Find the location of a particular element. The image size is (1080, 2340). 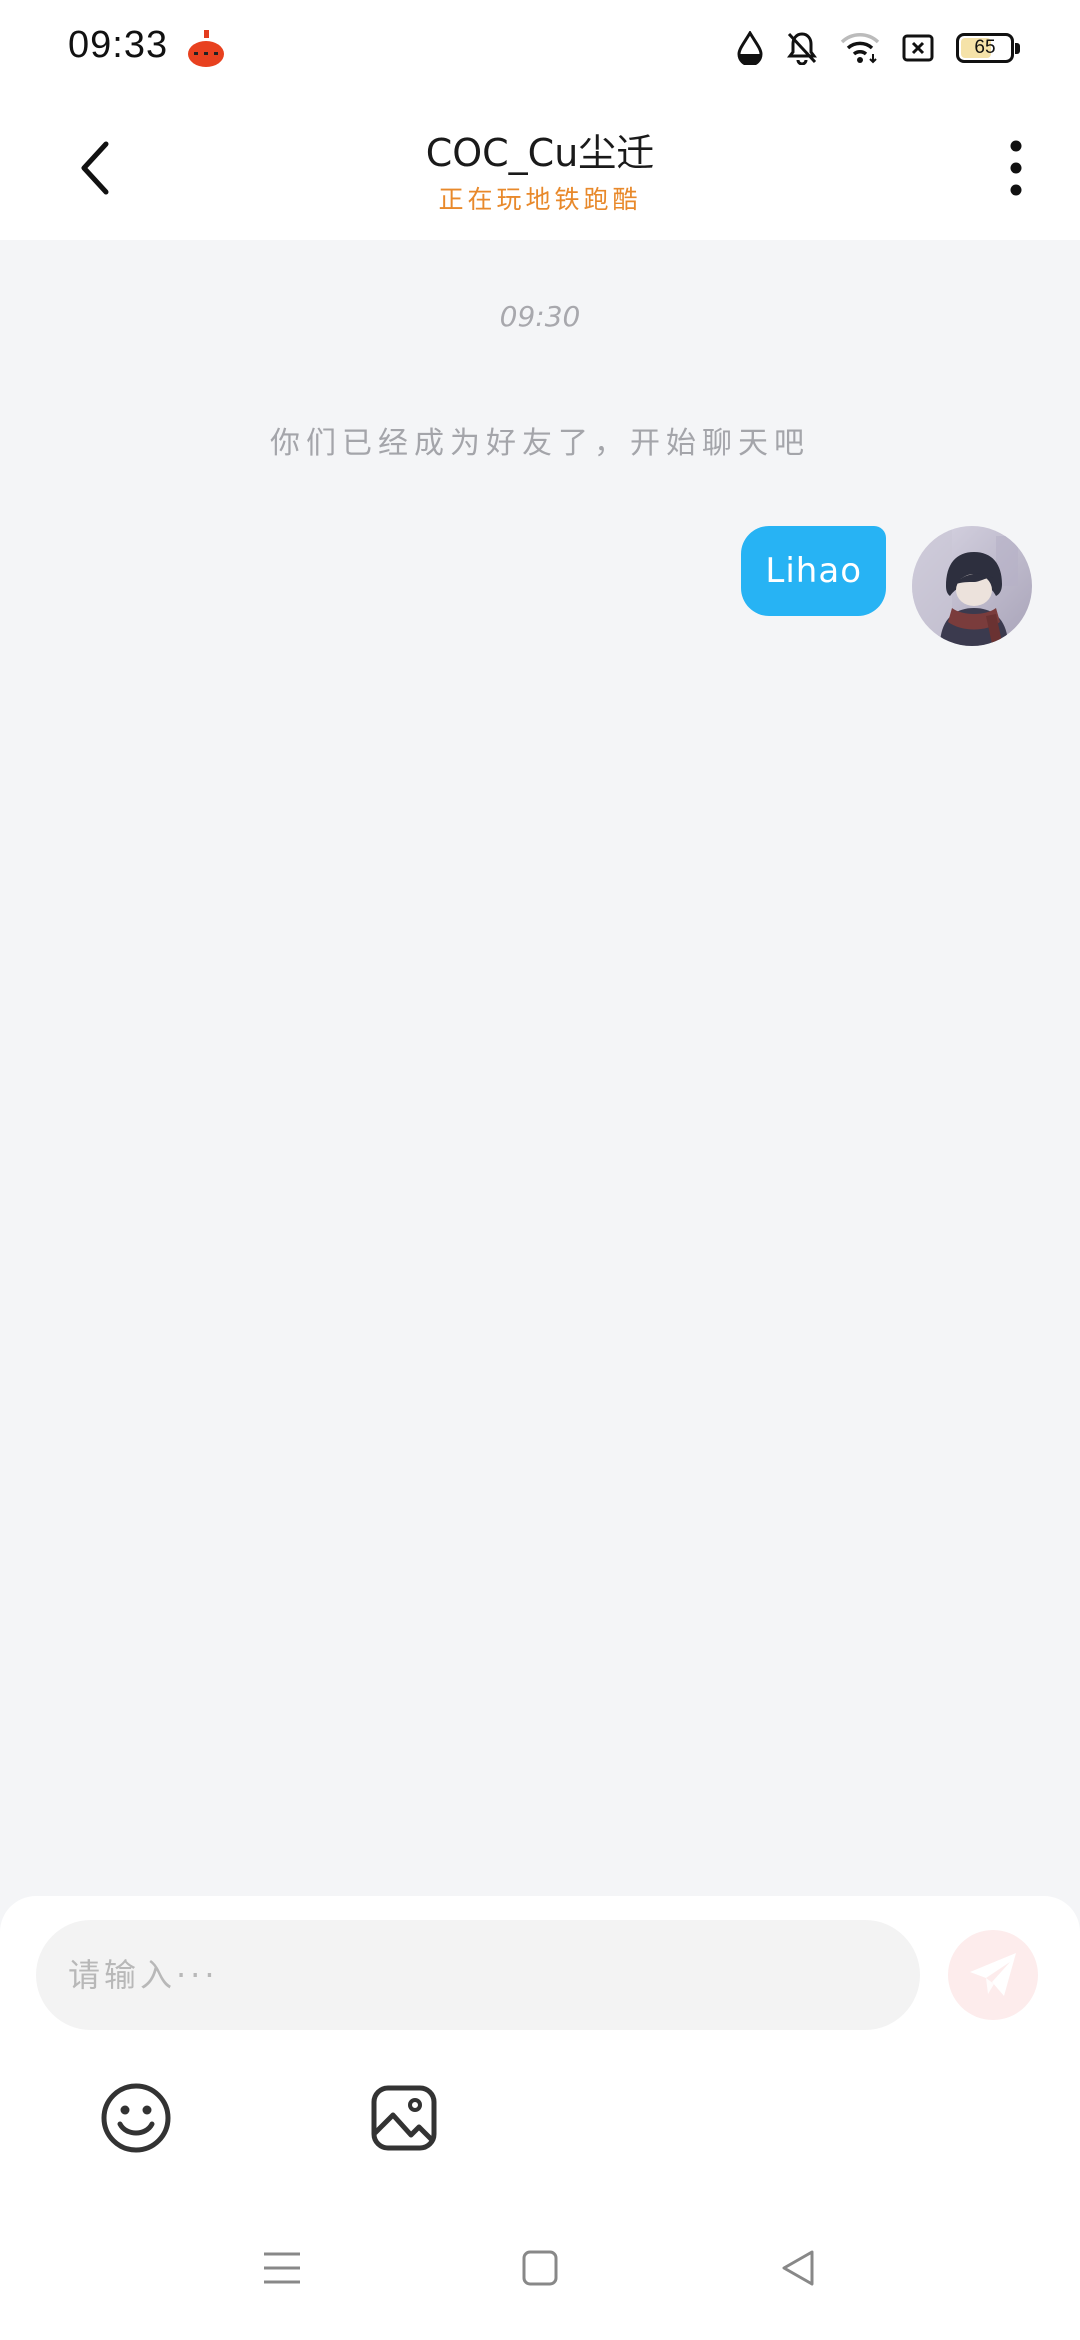

back-triangle-icon is located at coordinates (798, 2268).